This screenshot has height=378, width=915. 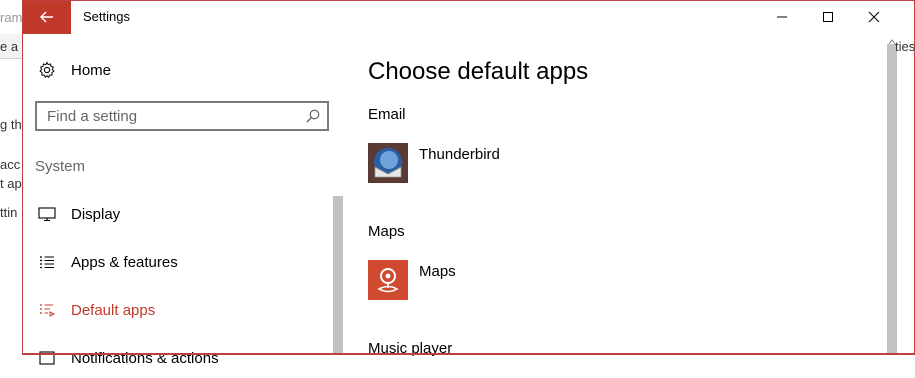 What do you see at coordinates (892, 199) in the screenshot?
I see `main-scrollbar` at bounding box center [892, 199].